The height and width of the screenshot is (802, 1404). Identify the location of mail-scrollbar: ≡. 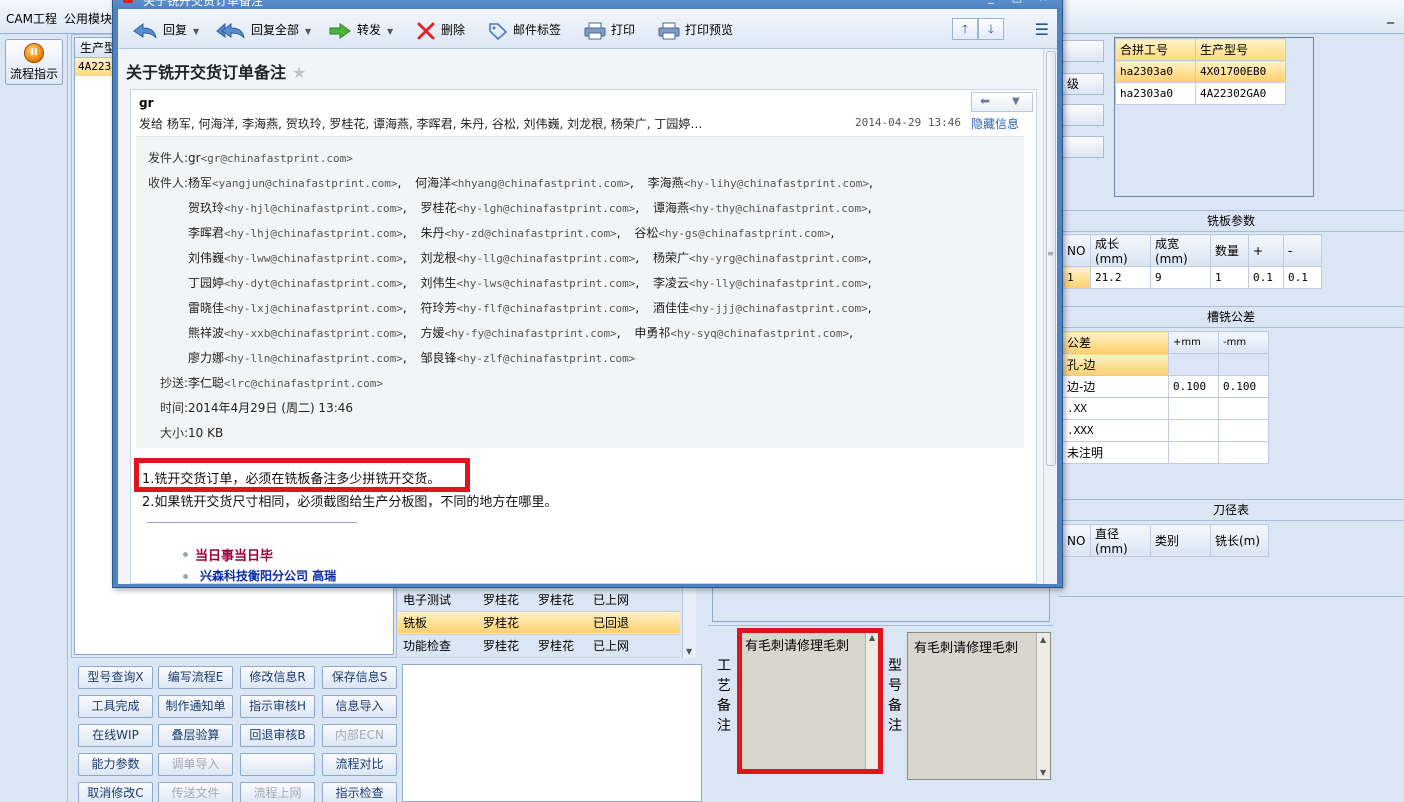
(1050, 316).